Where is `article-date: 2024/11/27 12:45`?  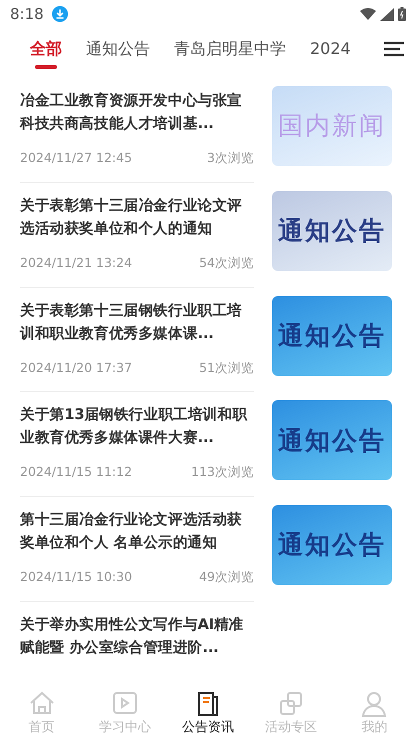
article-date: 2024/11/27 12:45 is located at coordinates (76, 158).